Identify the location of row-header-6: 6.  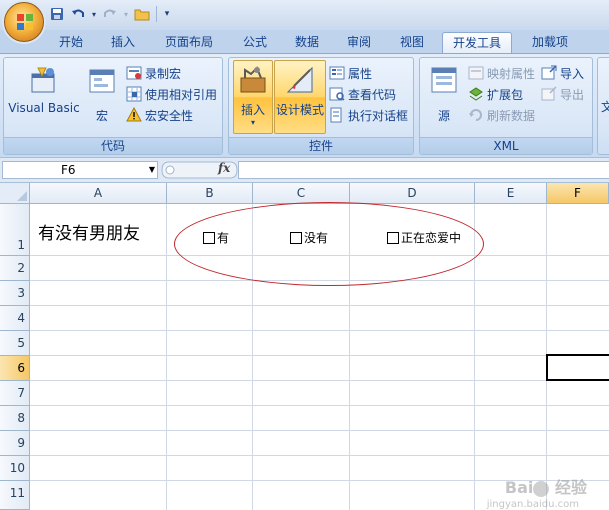
(15, 368).